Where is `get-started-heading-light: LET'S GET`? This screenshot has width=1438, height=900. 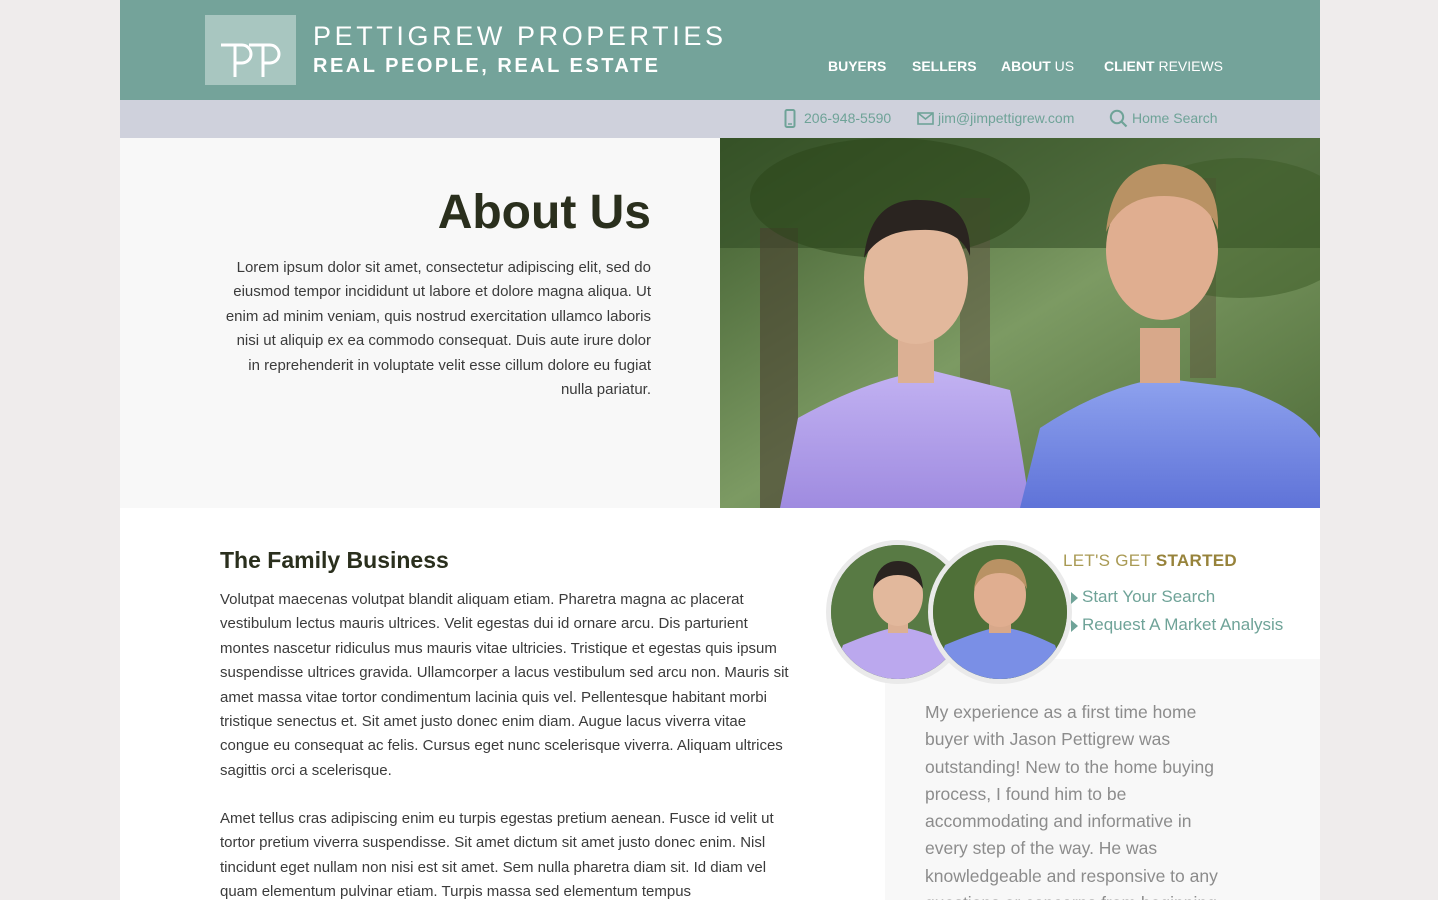 get-started-heading-light: LET'S GET is located at coordinates (1109, 560).